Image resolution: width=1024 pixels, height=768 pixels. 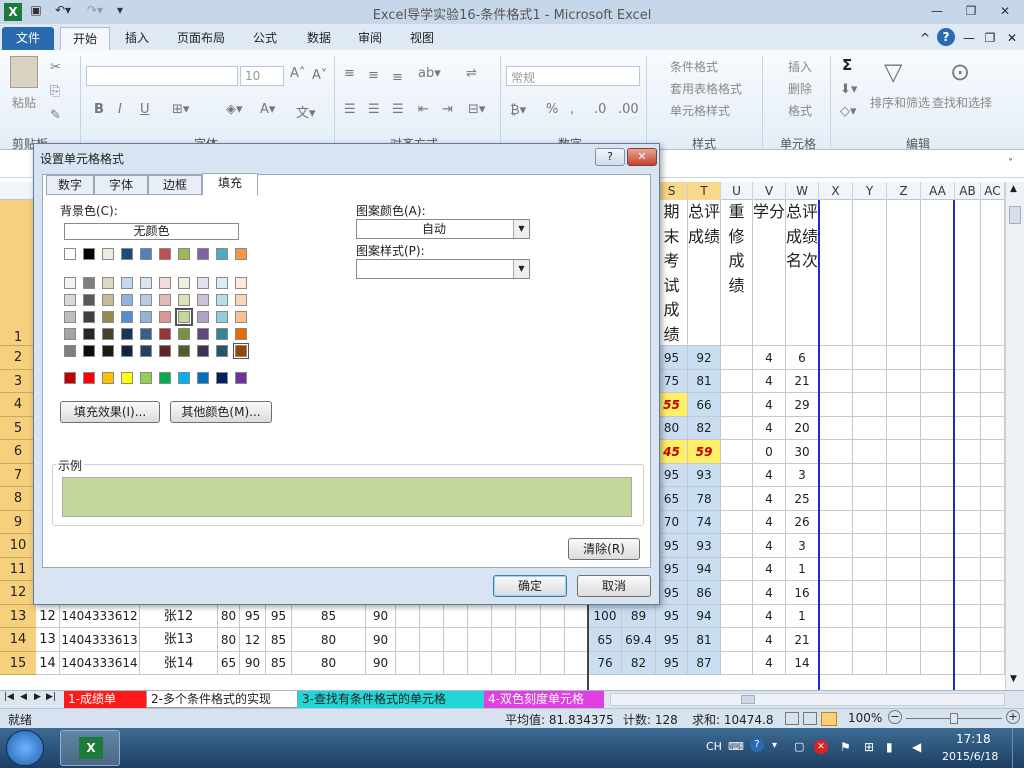 What do you see at coordinates (970, 756) in the screenshot?
I see `clock-date: 2015/6/18` at bounding box center [970, 756].